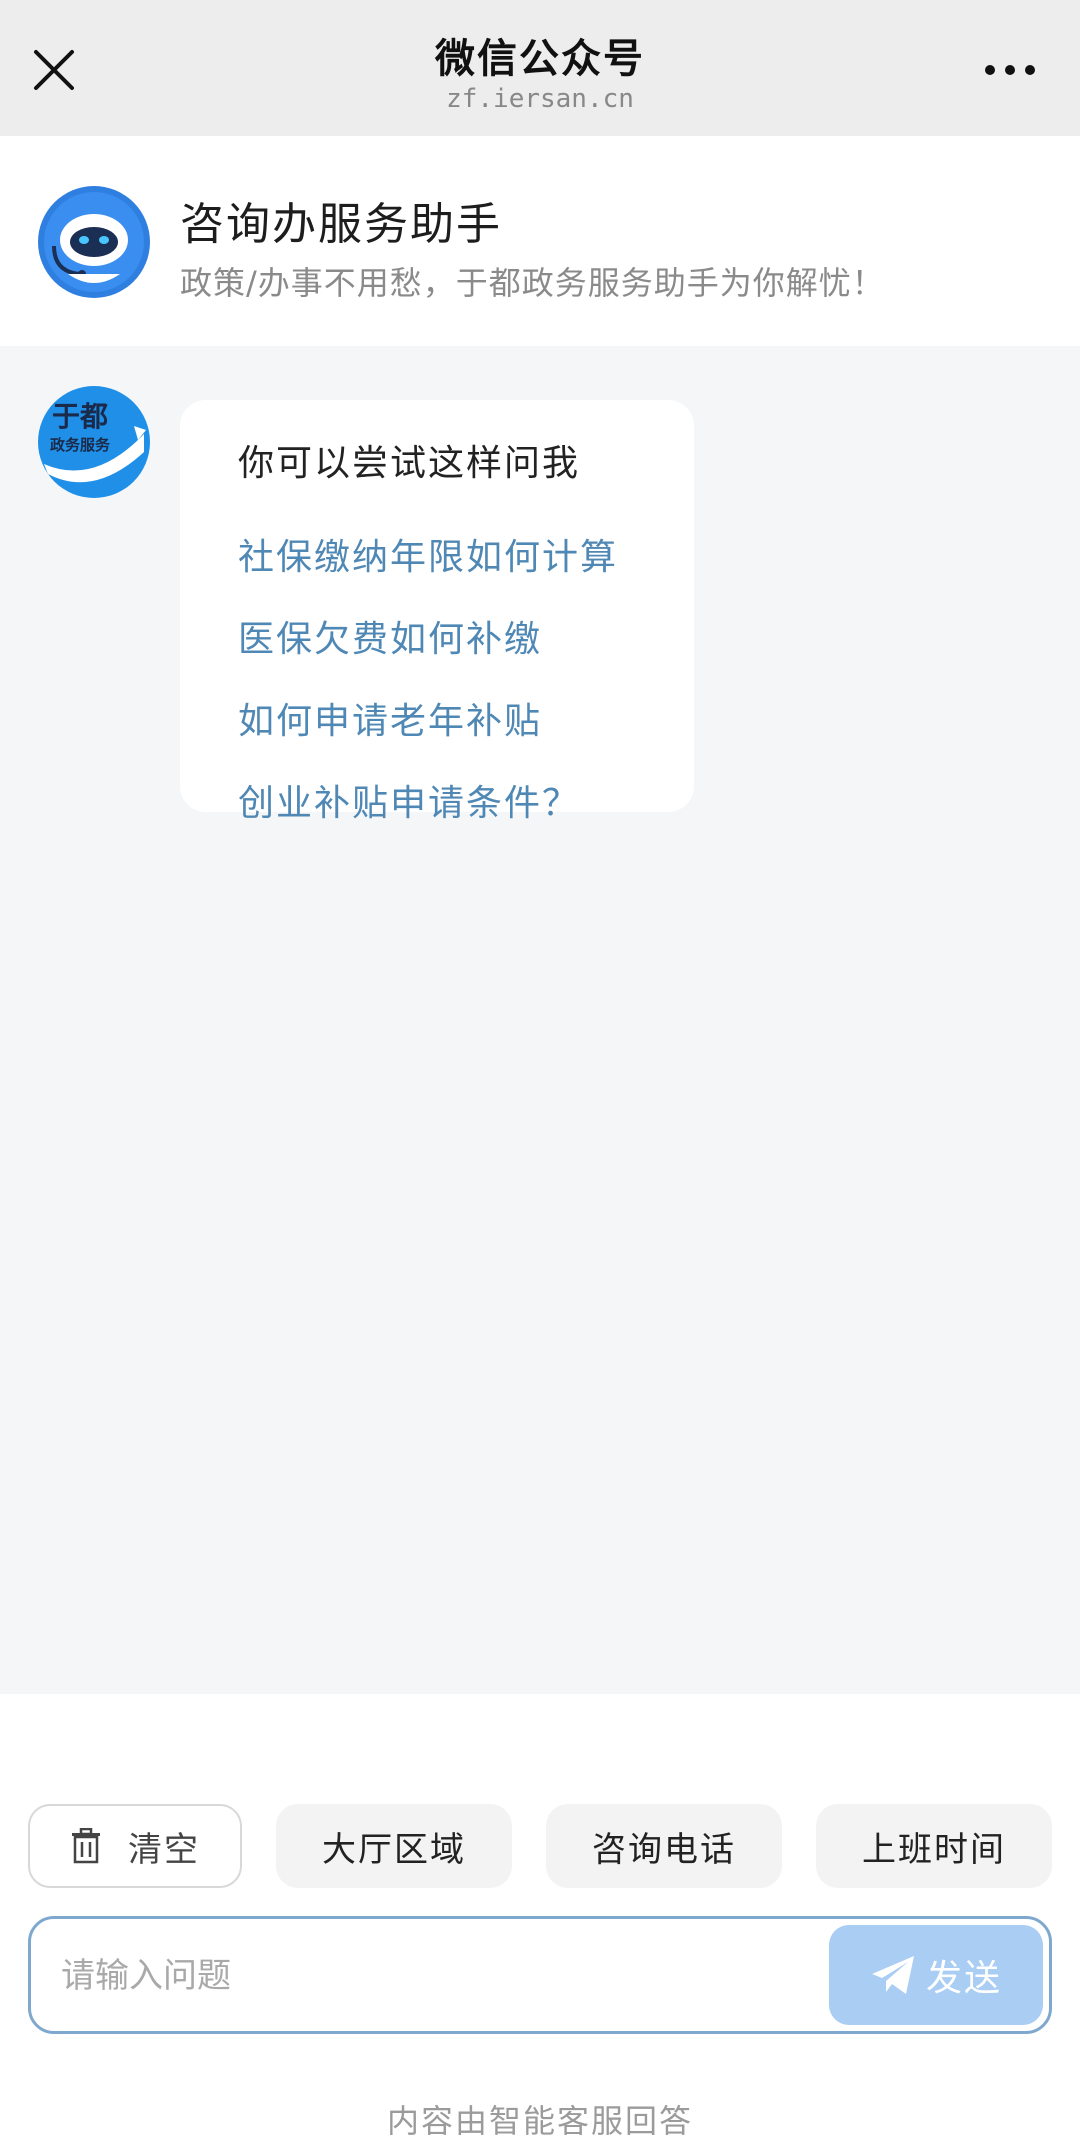  I want to click on assistant-title: 咨询办服务助手, so click(341, 224).